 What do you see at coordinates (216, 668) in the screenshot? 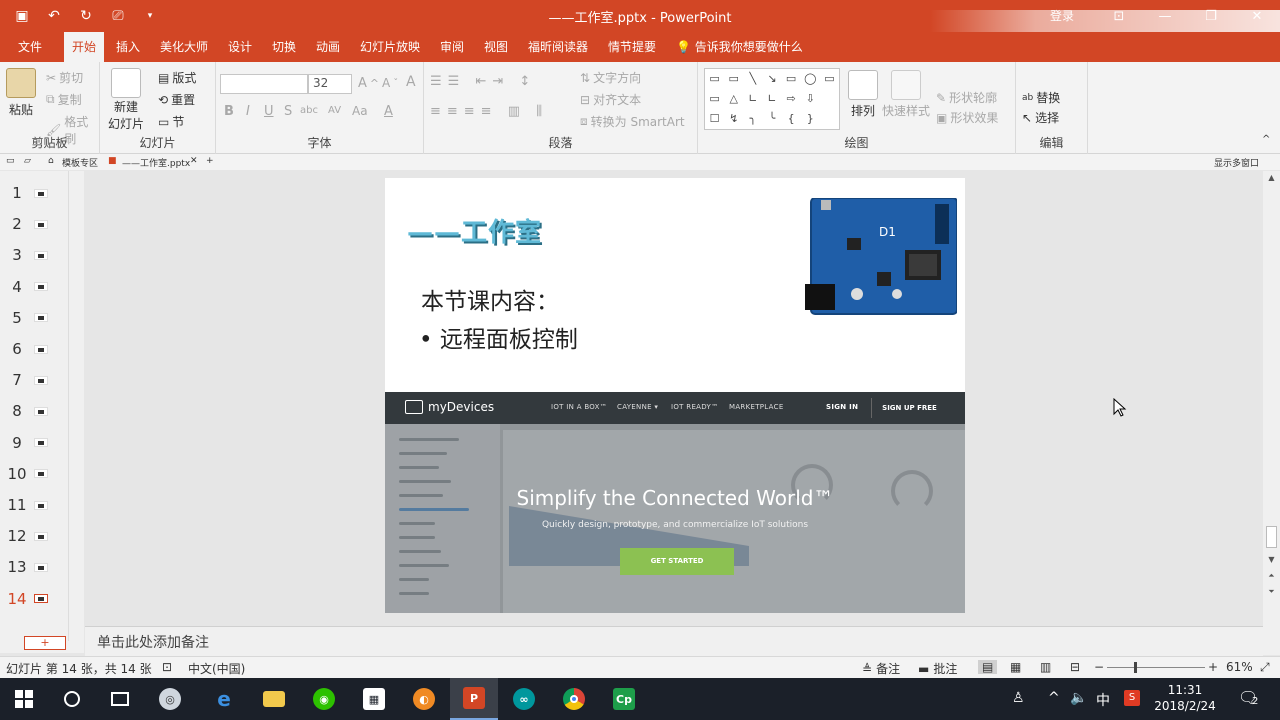
I see `language-indicator: 中文(中国)` at bounding box center [216, 668].